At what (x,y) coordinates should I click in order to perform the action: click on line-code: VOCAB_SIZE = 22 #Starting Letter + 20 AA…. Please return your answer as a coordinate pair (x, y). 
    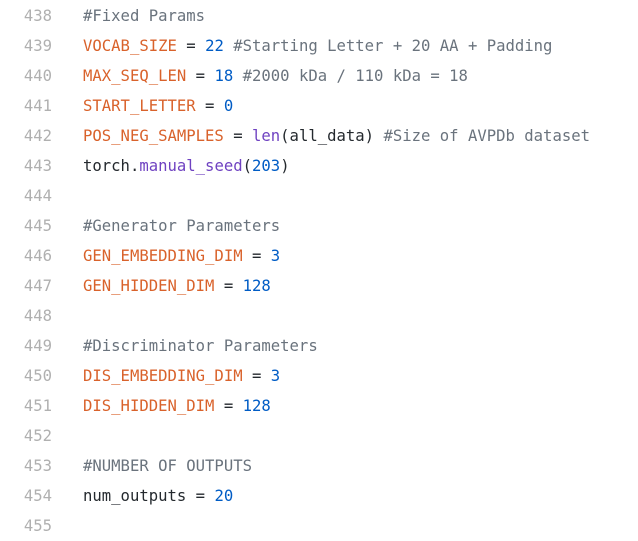
    Looking at the image, I should click on (317, 46).